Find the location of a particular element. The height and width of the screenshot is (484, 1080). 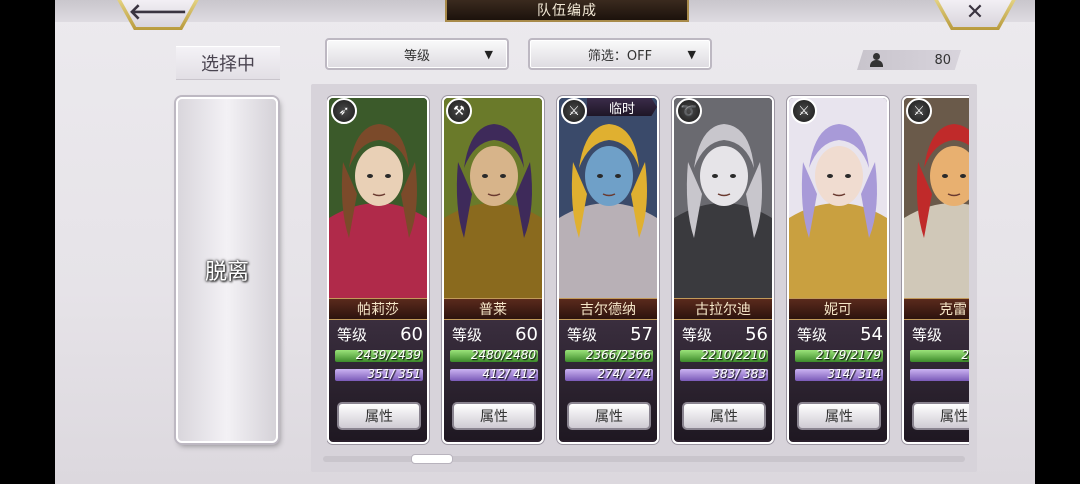

unit-count-value: 80 is located at coordinates (942, 60).